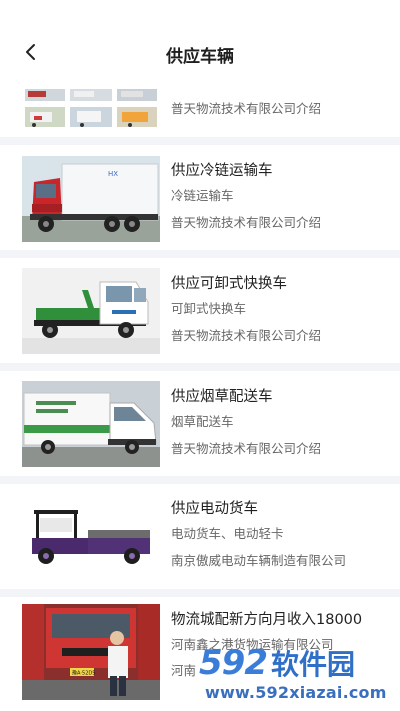  What do you see at coordinates (91, 199) in the screenshot?
I see `vehicle-image: HX` at bounding box center [91, 199].